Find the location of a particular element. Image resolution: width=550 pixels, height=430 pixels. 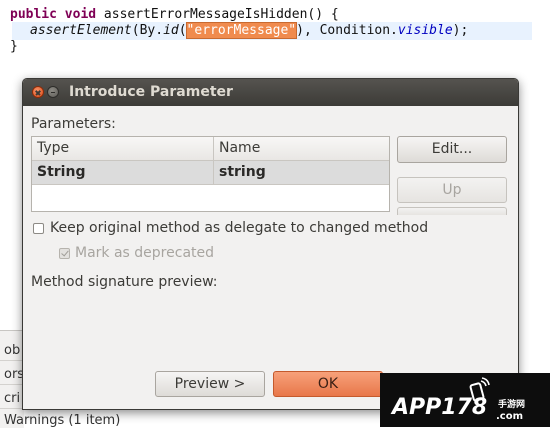

code-field: visible is located at coordinates (425, 30).